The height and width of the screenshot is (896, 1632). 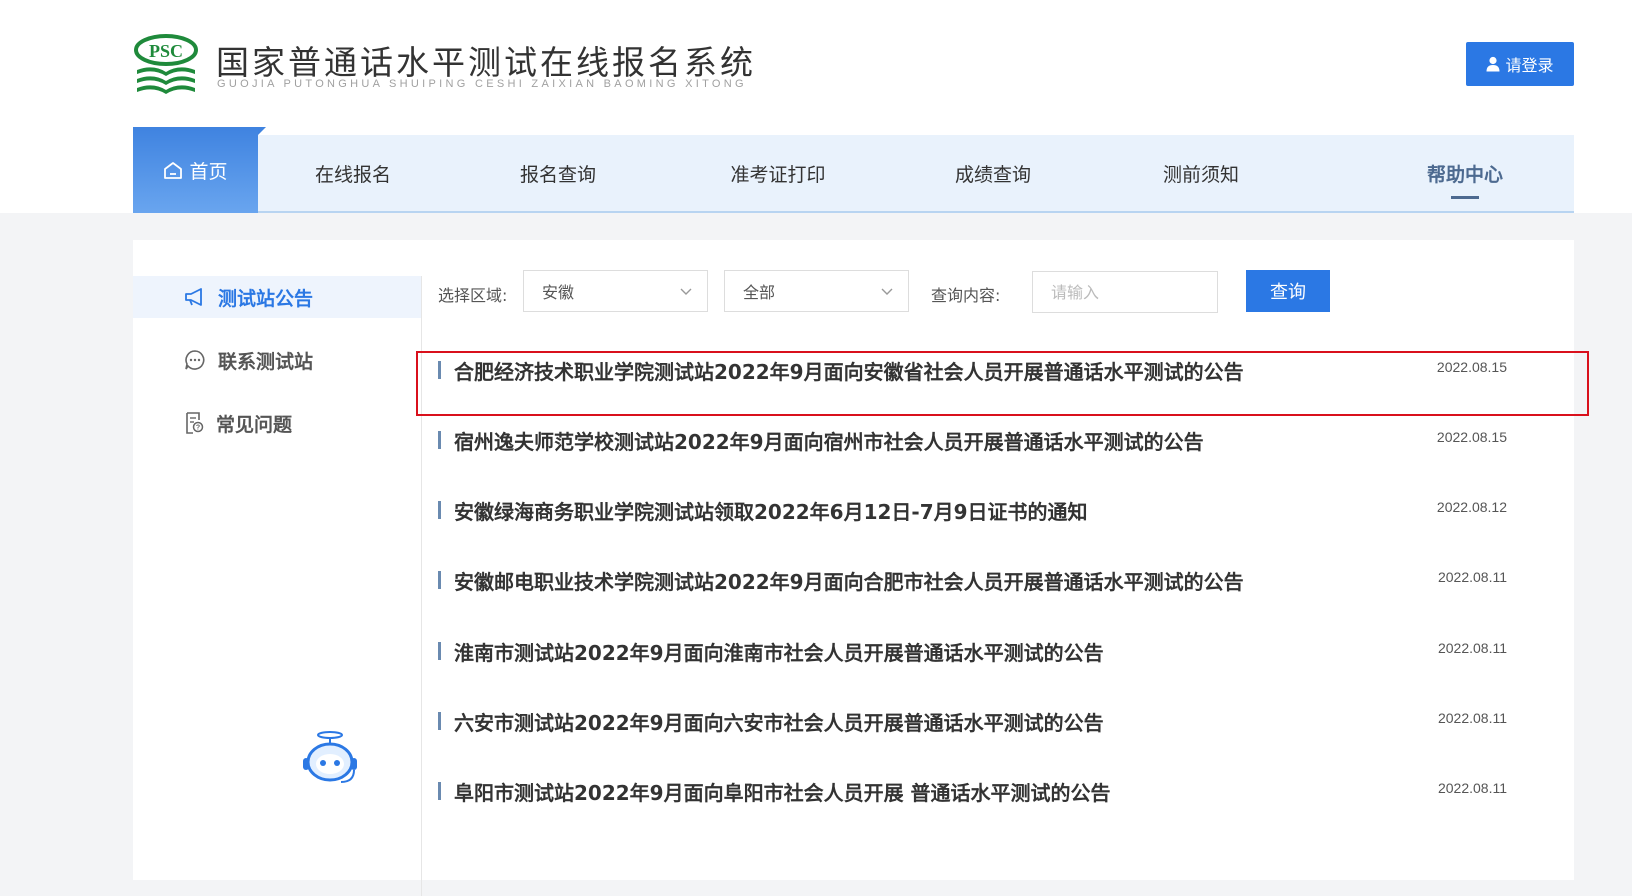 I want to click on region-select-value: 安徽, so click(x=558, y=292).